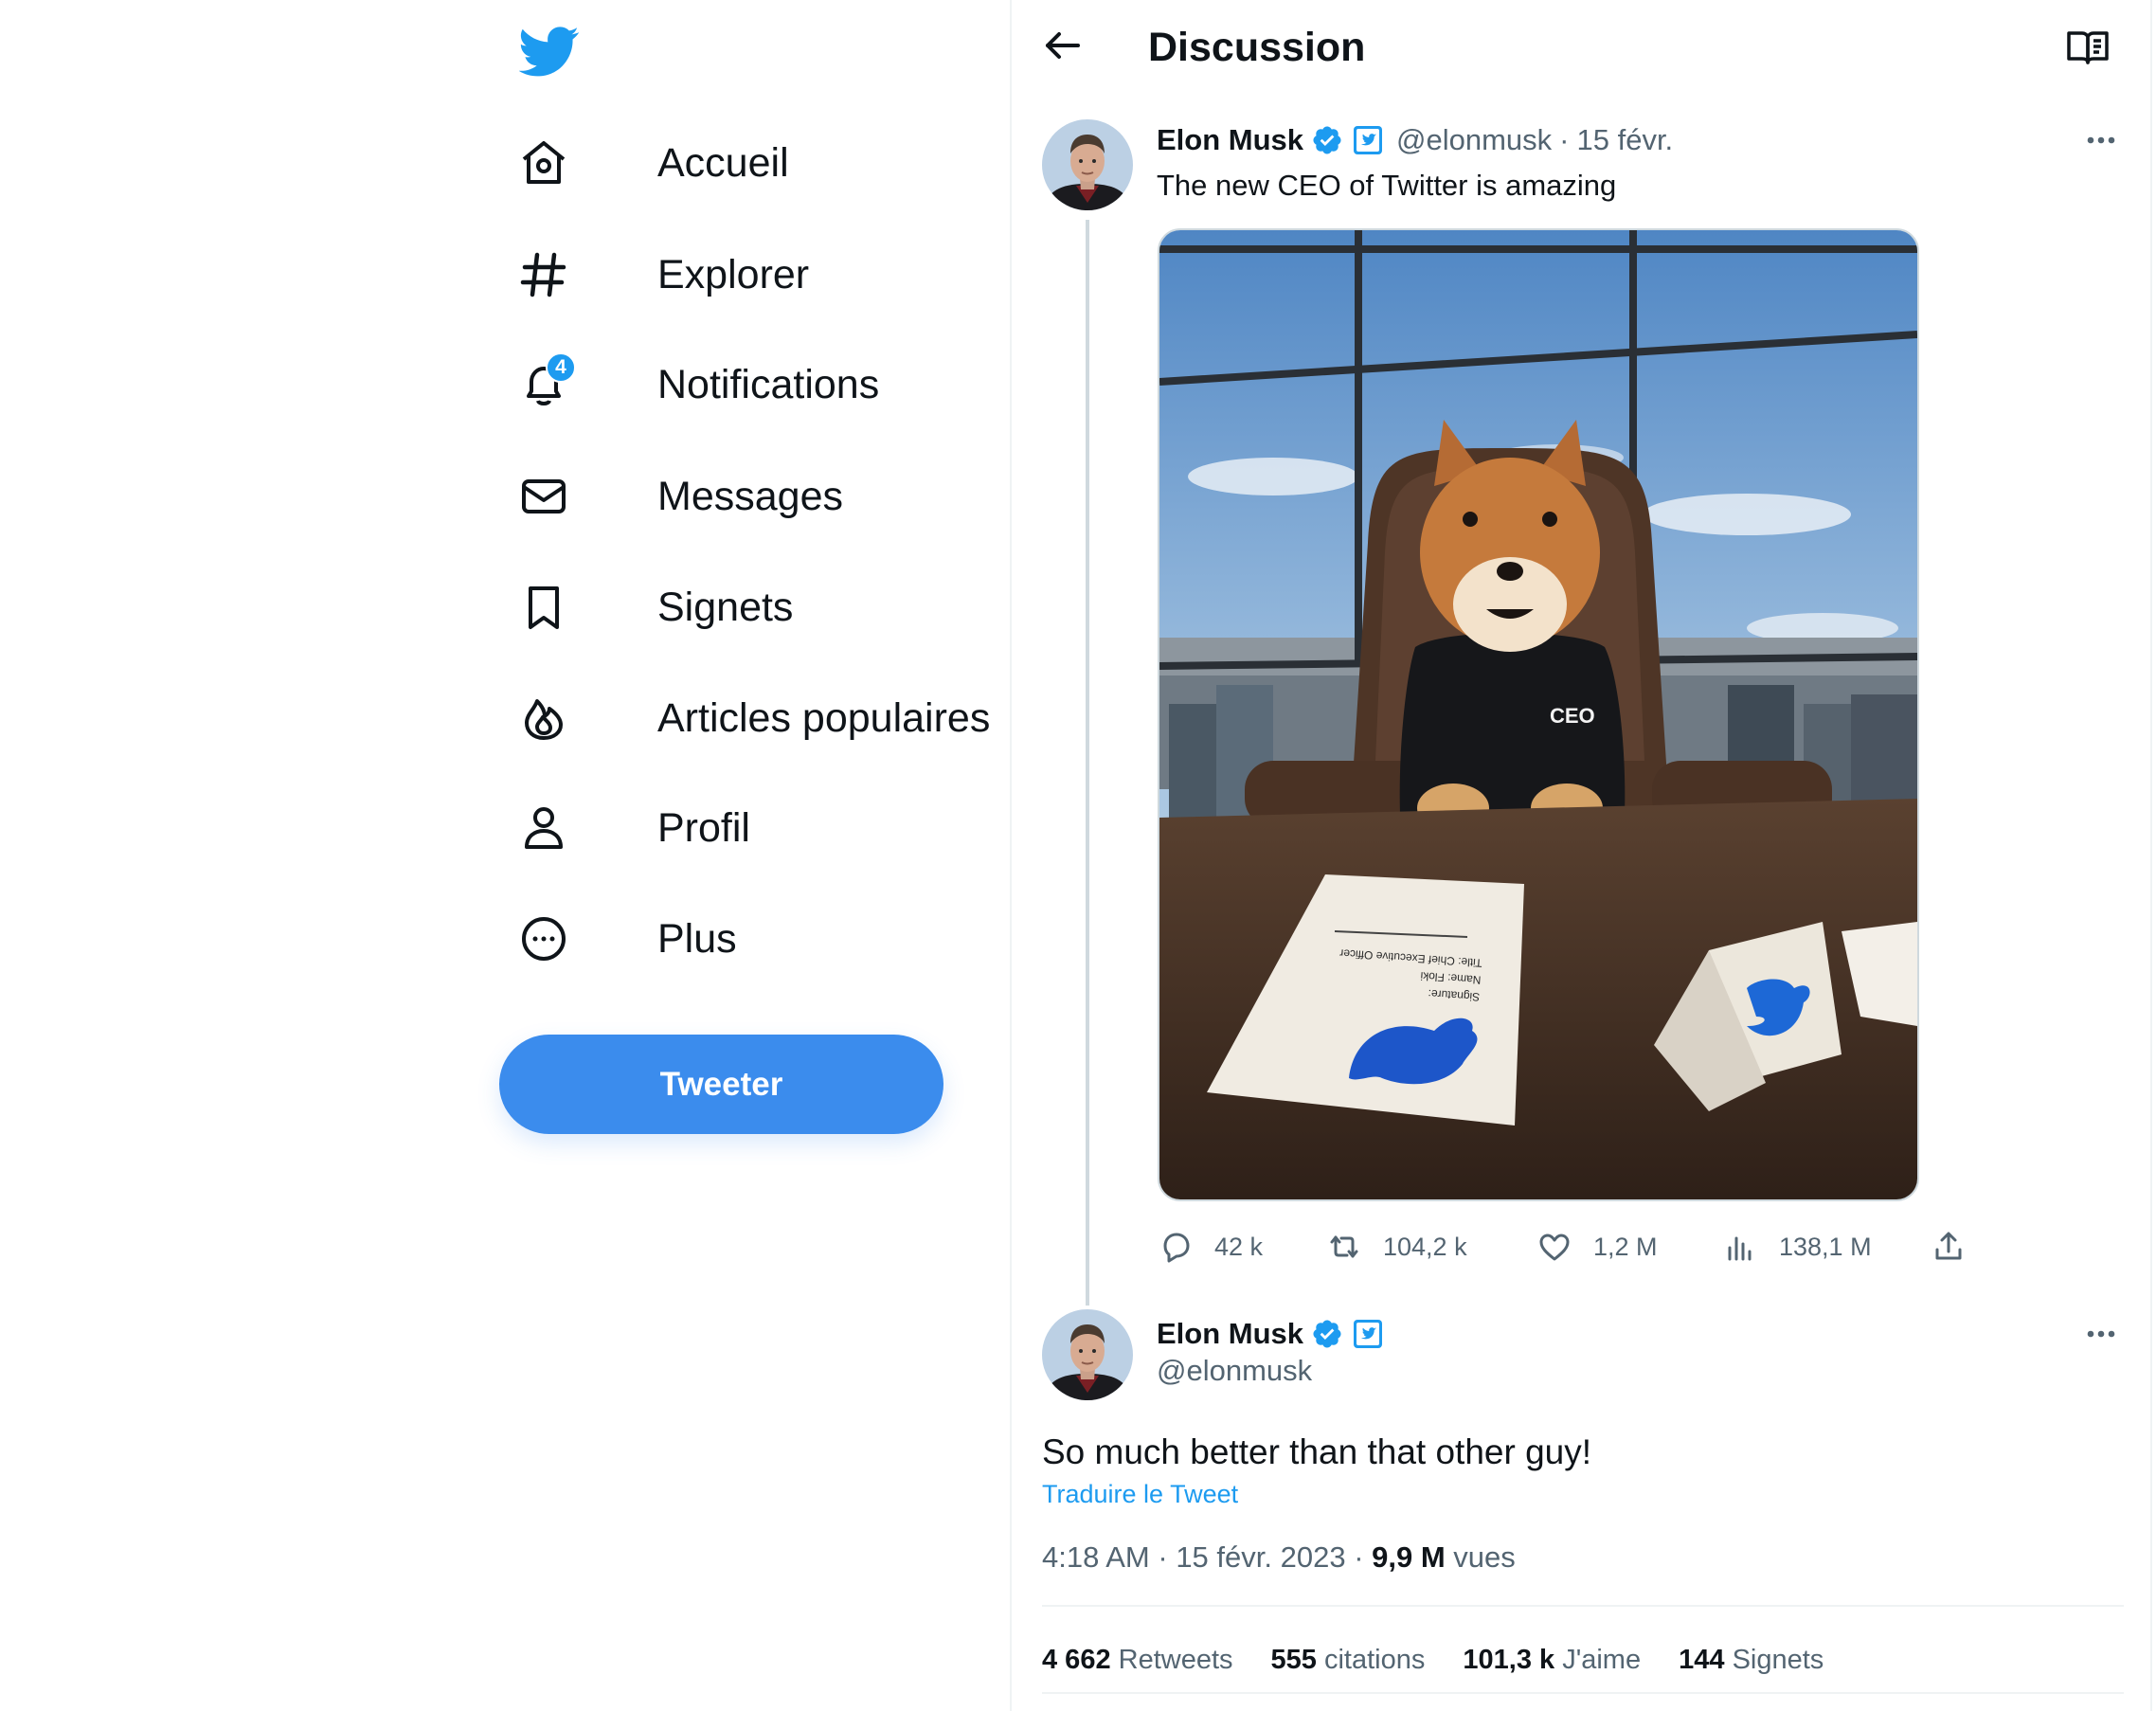 The width and height of the screenshot is (2156, 1711). I want to click on nav-item-accueil: Accueil, so click(654, 163).